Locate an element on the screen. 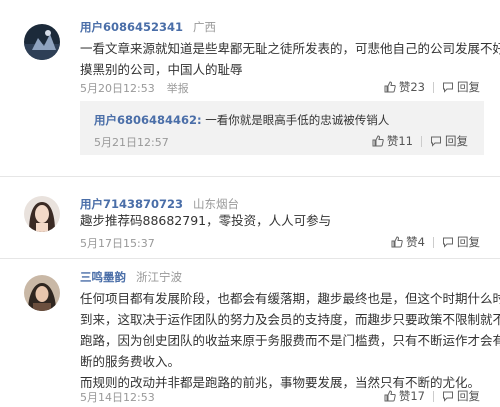 The width and height of the screenshot is (500, 407). user-location: 广西 is located at coordinates (205, 27).